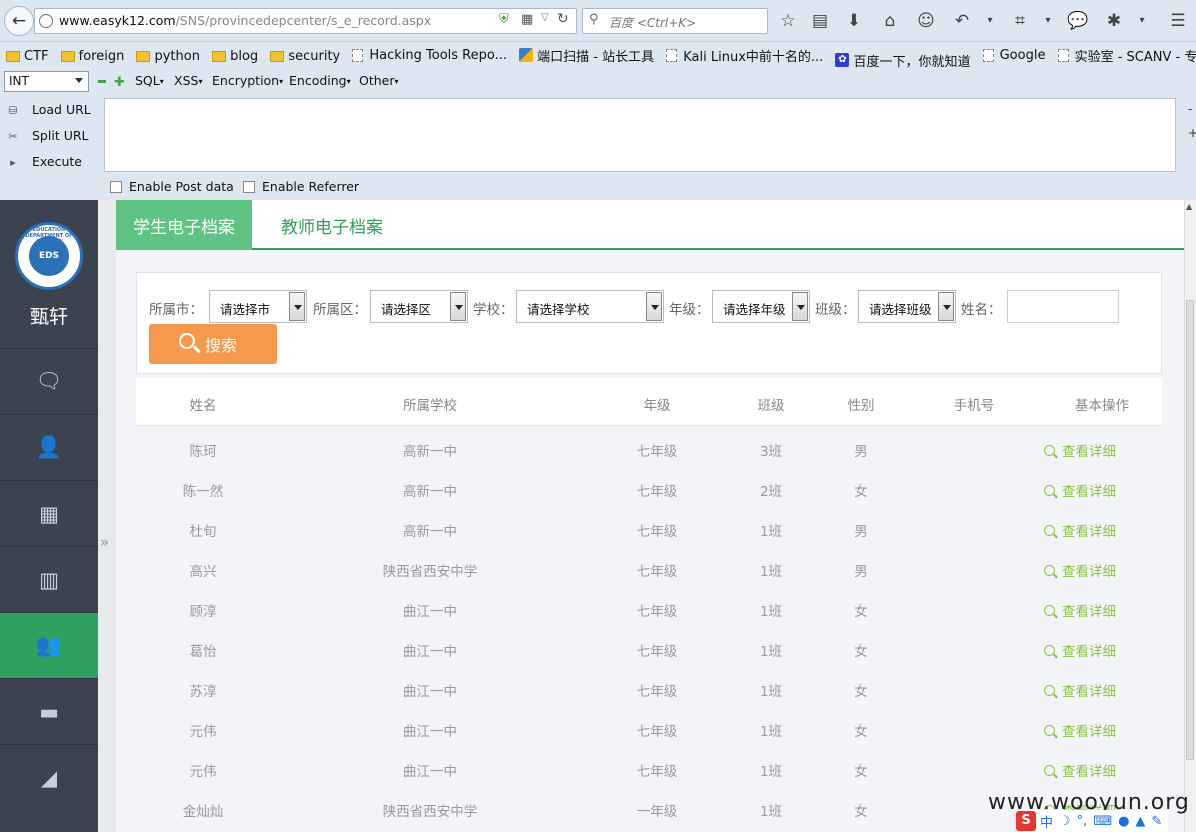 The image size is (1196, 832). I want to click on cell-grade: 七年级, so click(657, 532).